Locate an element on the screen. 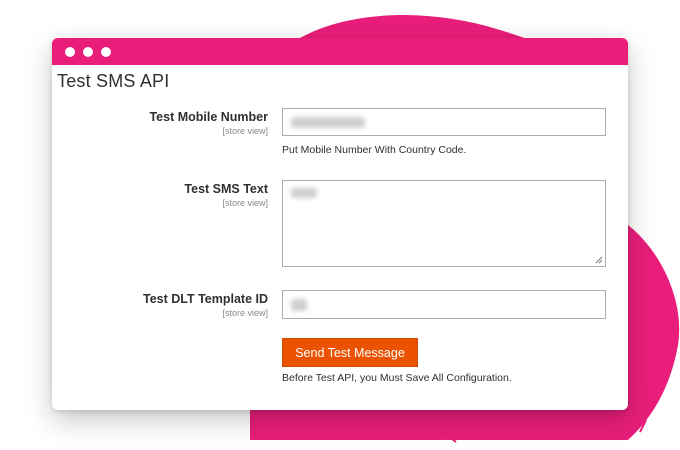 Image resolution: width=680 pixels, height=450 pixels. dlt-template-scope: [store view] is located at coordinates (245, 313).